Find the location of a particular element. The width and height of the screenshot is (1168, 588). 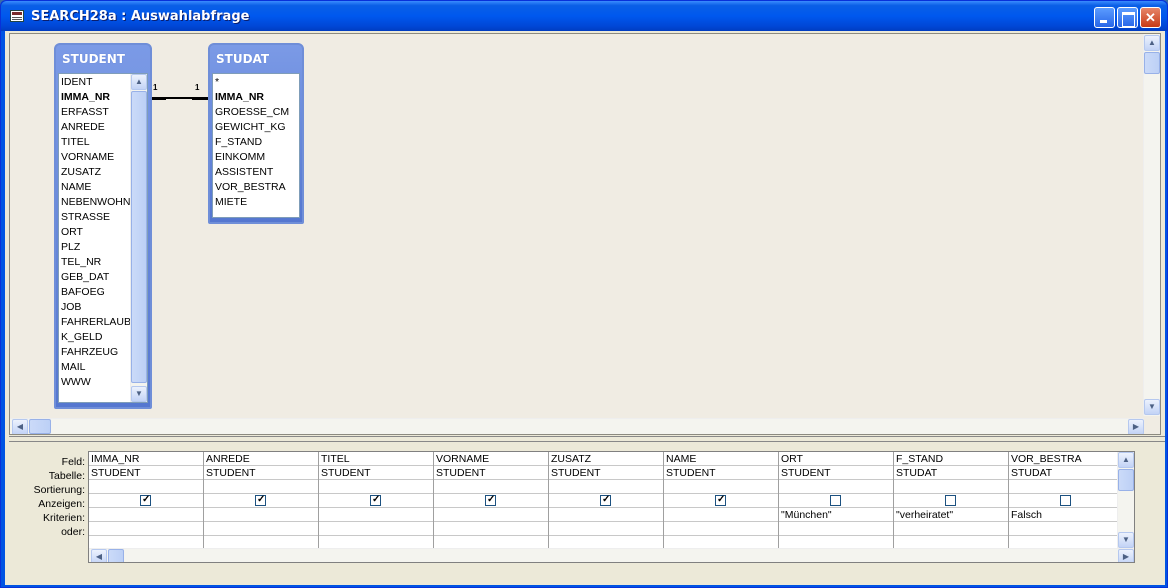

maximize-button is located at coordinates (1127, 17).